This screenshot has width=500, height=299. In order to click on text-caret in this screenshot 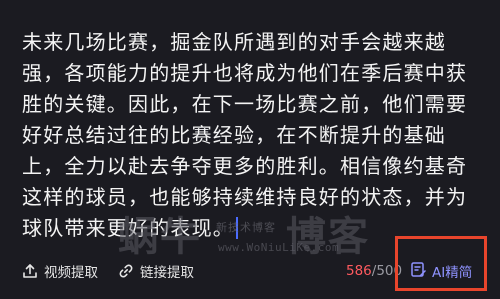, I will do `click(237, 228)`.